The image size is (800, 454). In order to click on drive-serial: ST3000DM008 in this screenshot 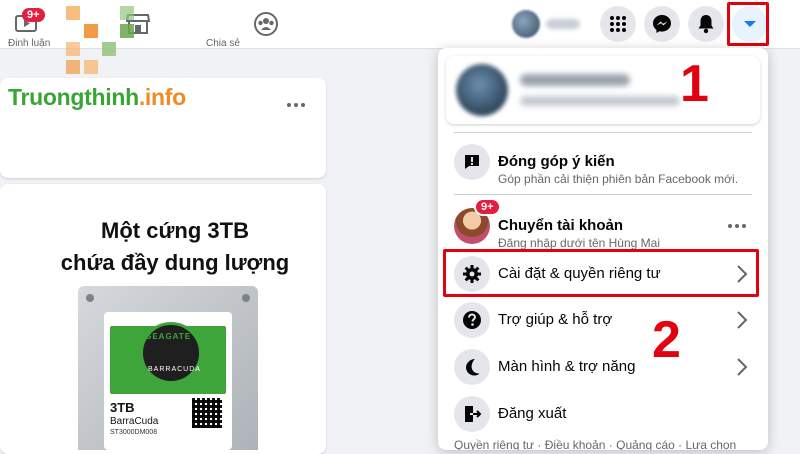, I will do `click(134, 432)`.